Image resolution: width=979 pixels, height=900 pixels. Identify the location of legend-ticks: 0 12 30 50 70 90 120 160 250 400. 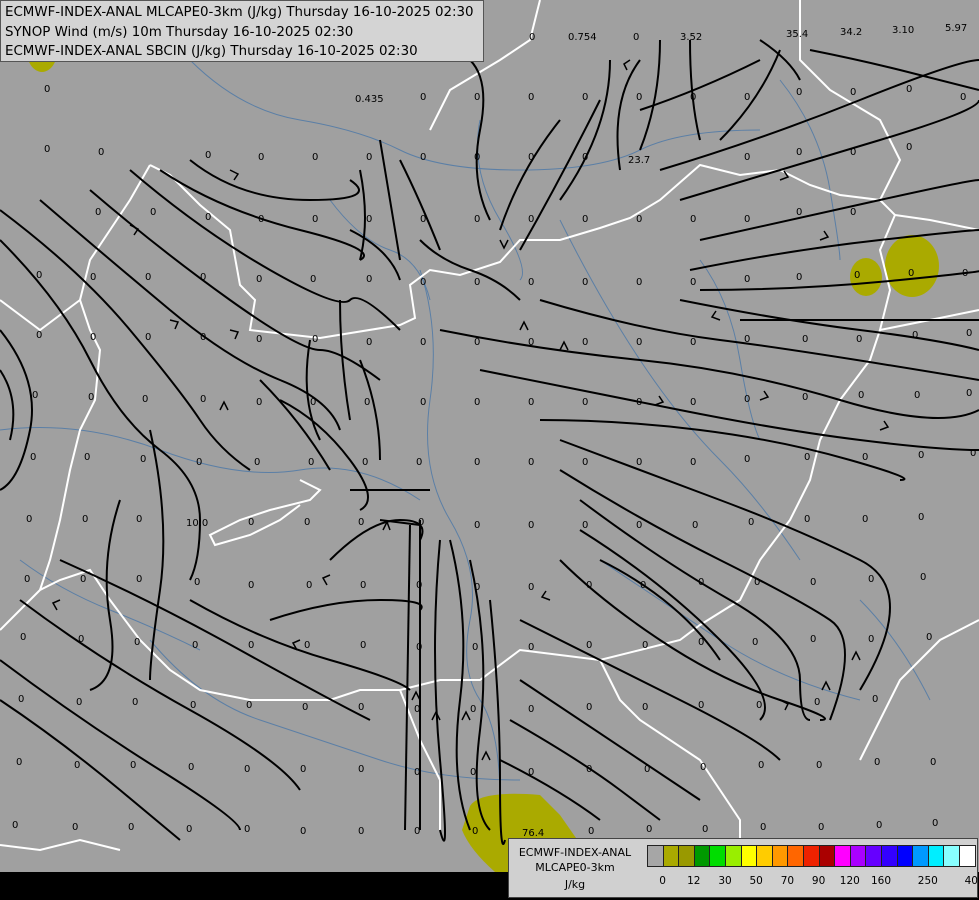
(813, 883).